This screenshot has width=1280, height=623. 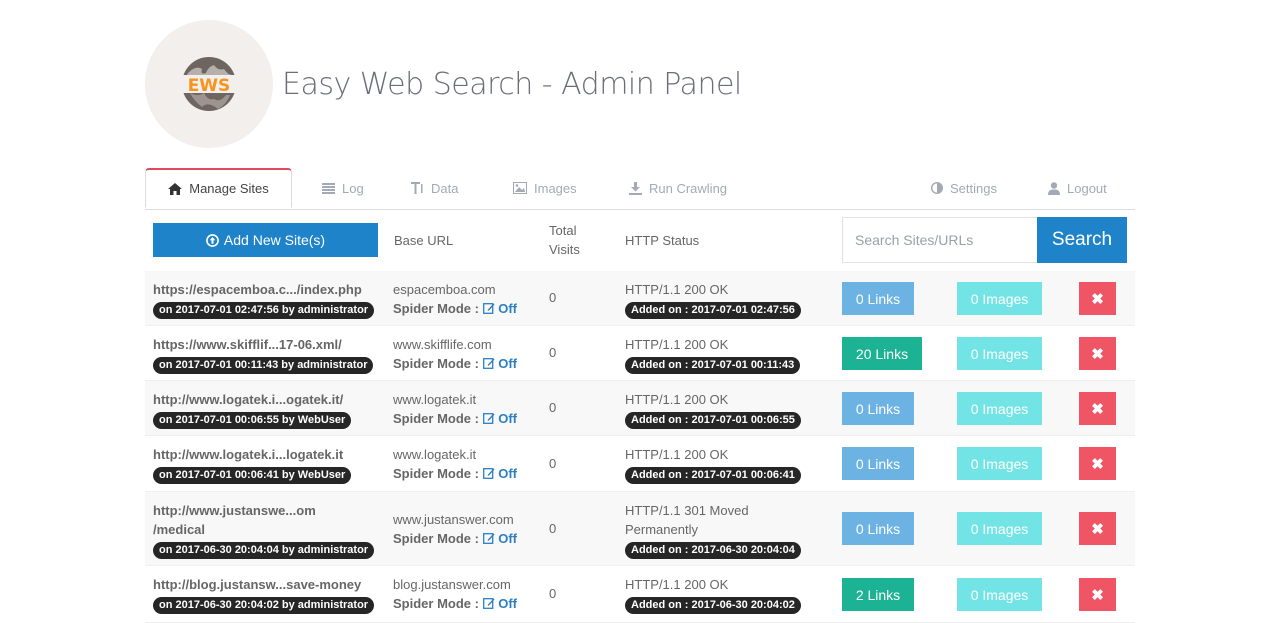 What do you see at coordinates (209, 86) in the screenshot?
I see `svg-text: EWS` at bounding box center [209, 86].